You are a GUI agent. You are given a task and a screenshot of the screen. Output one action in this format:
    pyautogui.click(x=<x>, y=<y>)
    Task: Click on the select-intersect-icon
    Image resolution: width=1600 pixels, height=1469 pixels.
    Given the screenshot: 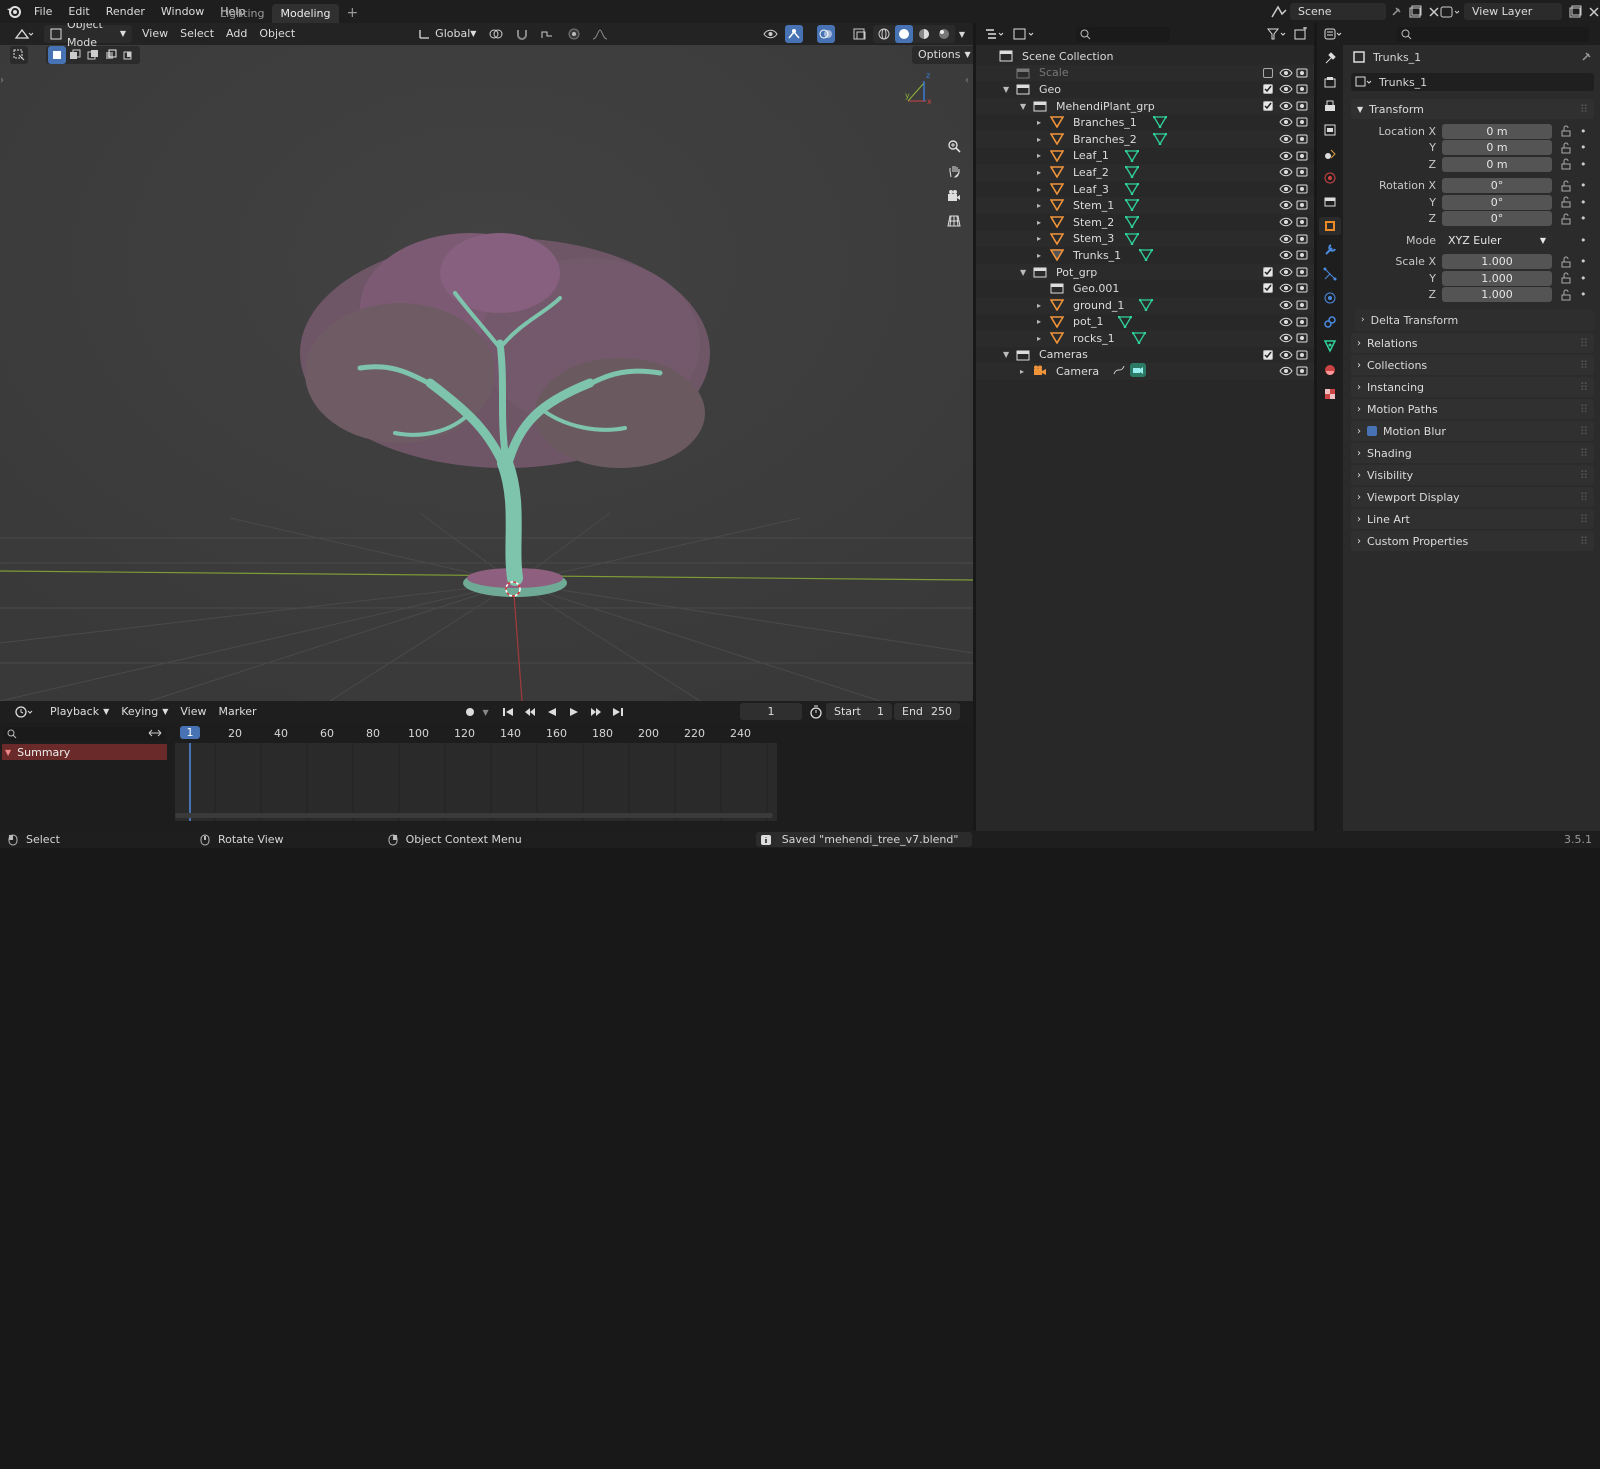 What is the action you would take?
    pyautogui.click(x=129, y=55)
    